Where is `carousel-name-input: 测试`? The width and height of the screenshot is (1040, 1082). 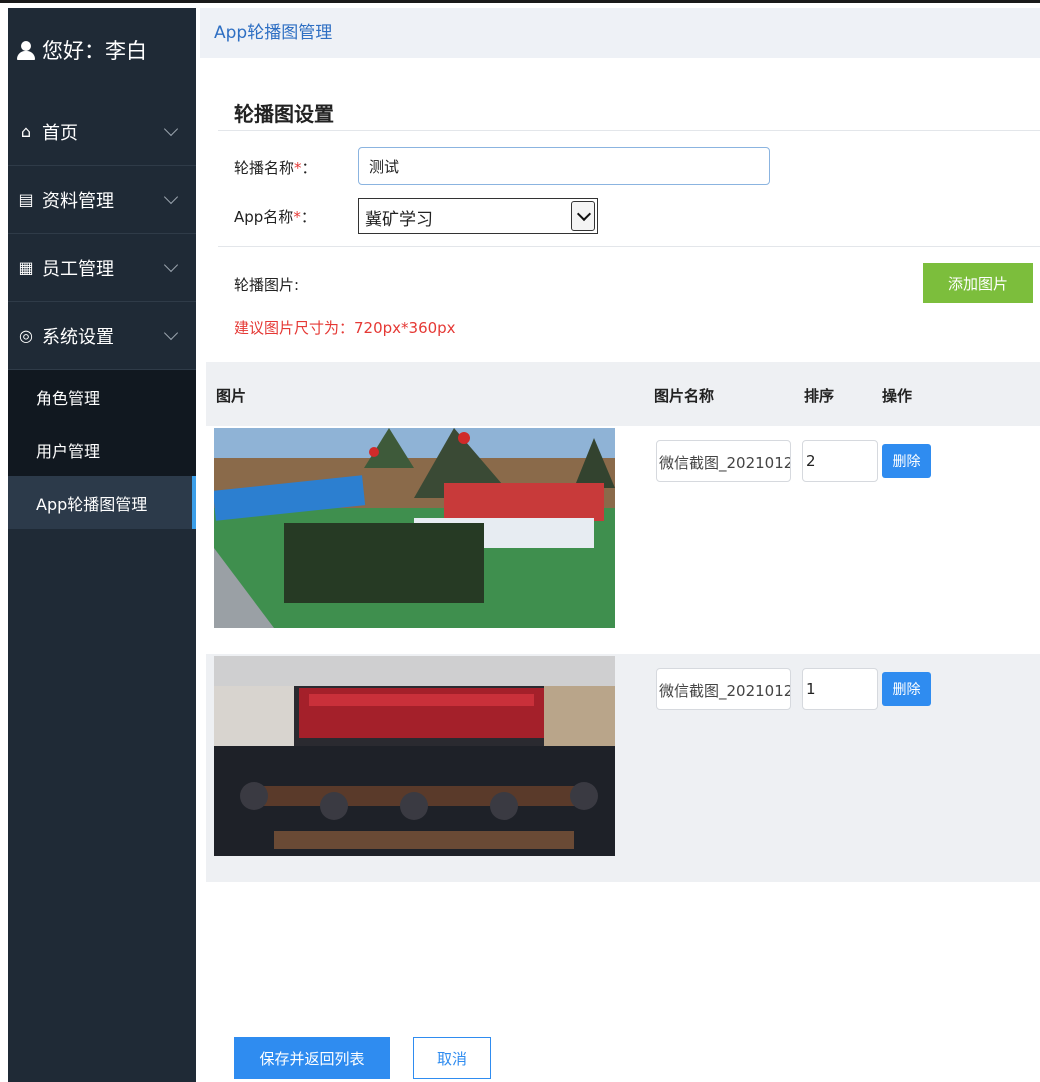
carousel-name-input: 测试 is located at coordinates (564, 166).